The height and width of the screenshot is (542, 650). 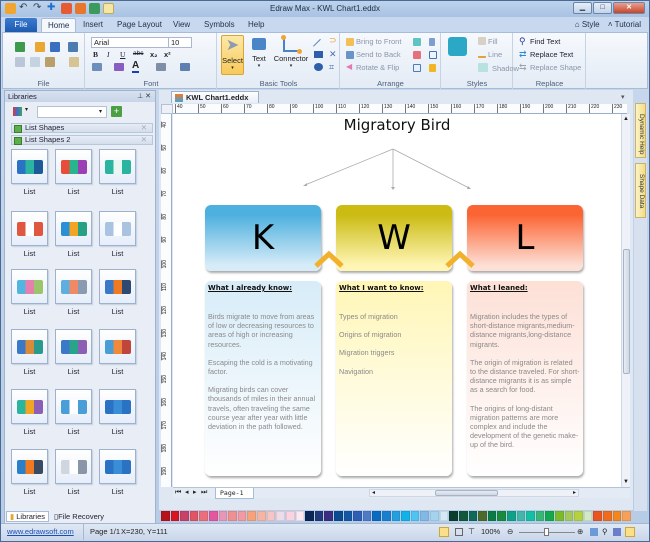 What do you see at coordinates (27, 516) in the screenshot?
I see `libraries-tab: ▮ Libraries` at bounding box center [27, 516].